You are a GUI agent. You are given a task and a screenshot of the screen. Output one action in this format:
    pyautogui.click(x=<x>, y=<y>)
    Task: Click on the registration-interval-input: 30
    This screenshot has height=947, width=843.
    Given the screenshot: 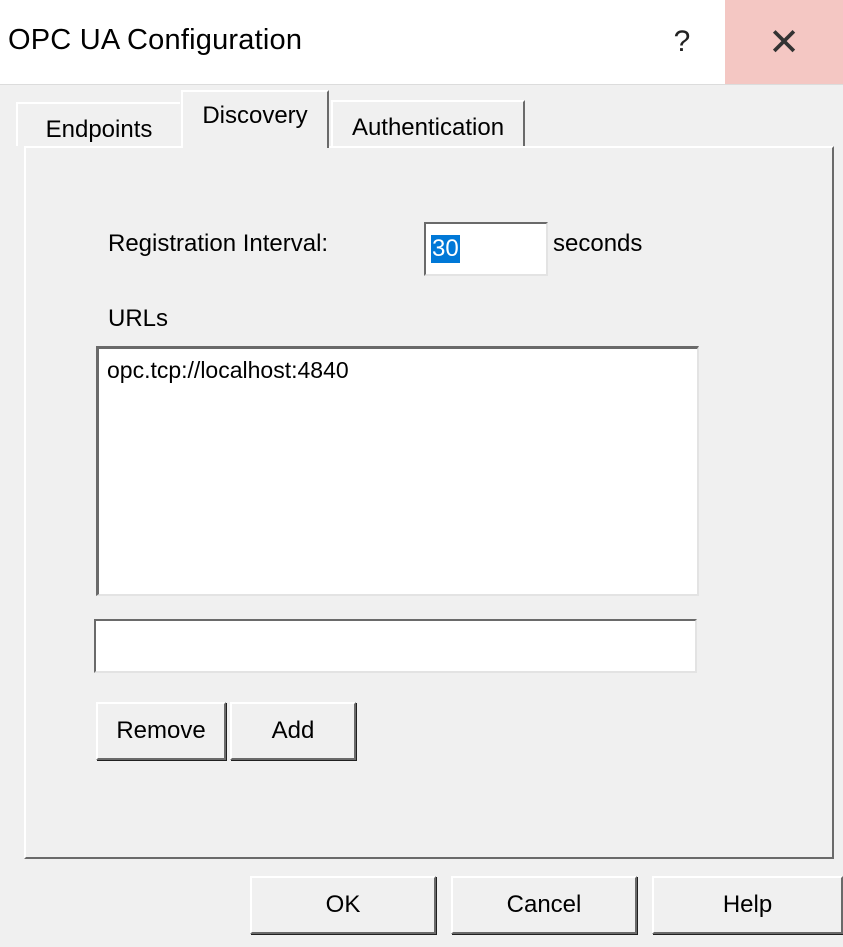 What is the action you would take?
    pyautogui.click(x=486, y=249)
    